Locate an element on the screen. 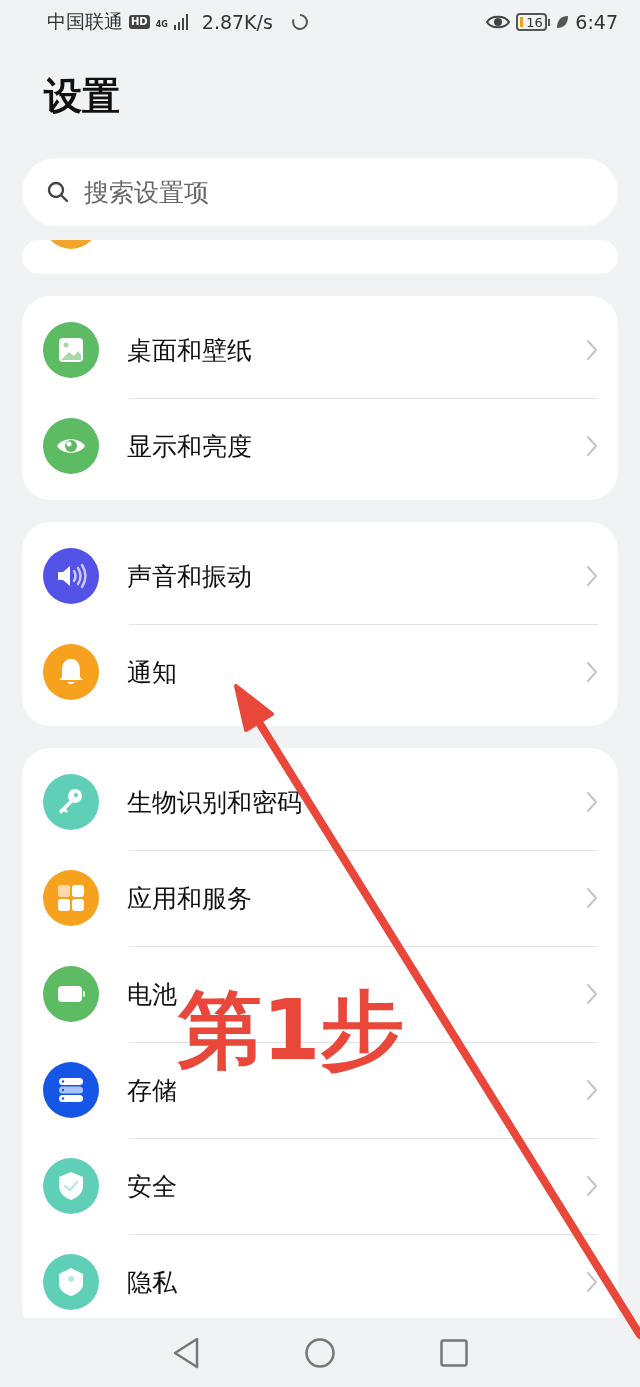 The height and width of the screenshot is (1387, 640). setting-label: 隐私 is located at coordinates (152, 1282).